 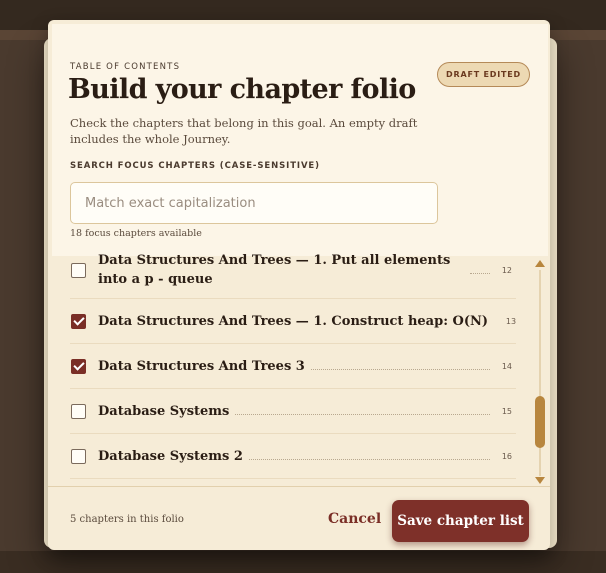 What do you see at coordinates (293, 411) in the screenshot?
I see `chapter-row: Database Systems 15` at bounding box center [293, 411].